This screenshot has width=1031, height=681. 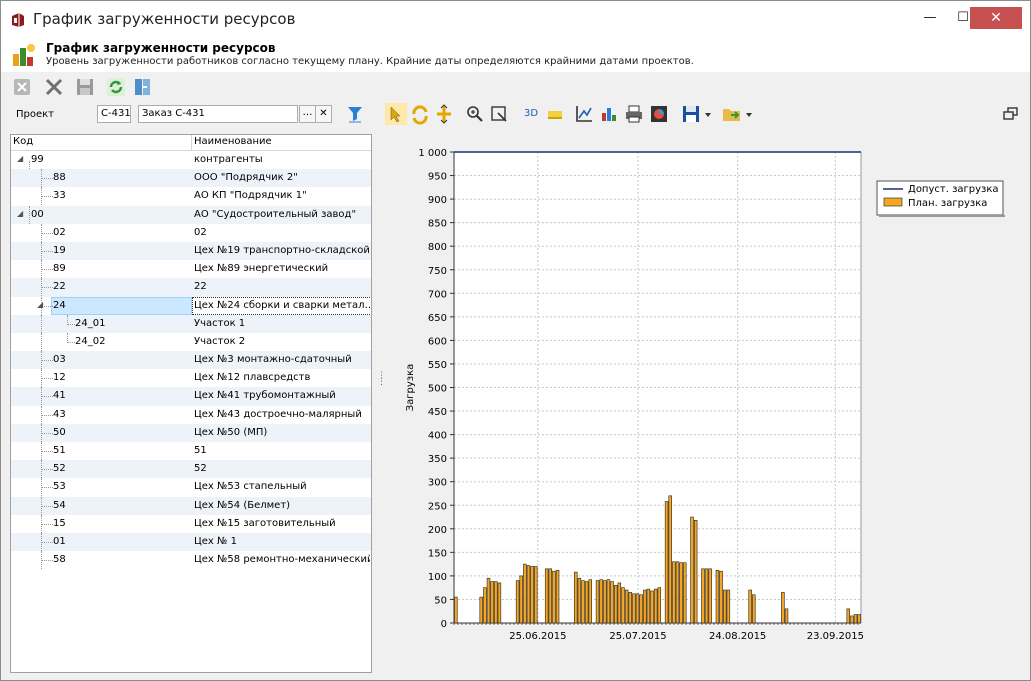 I want to click on tree-row: 52 52, so click(x=191, y=469).